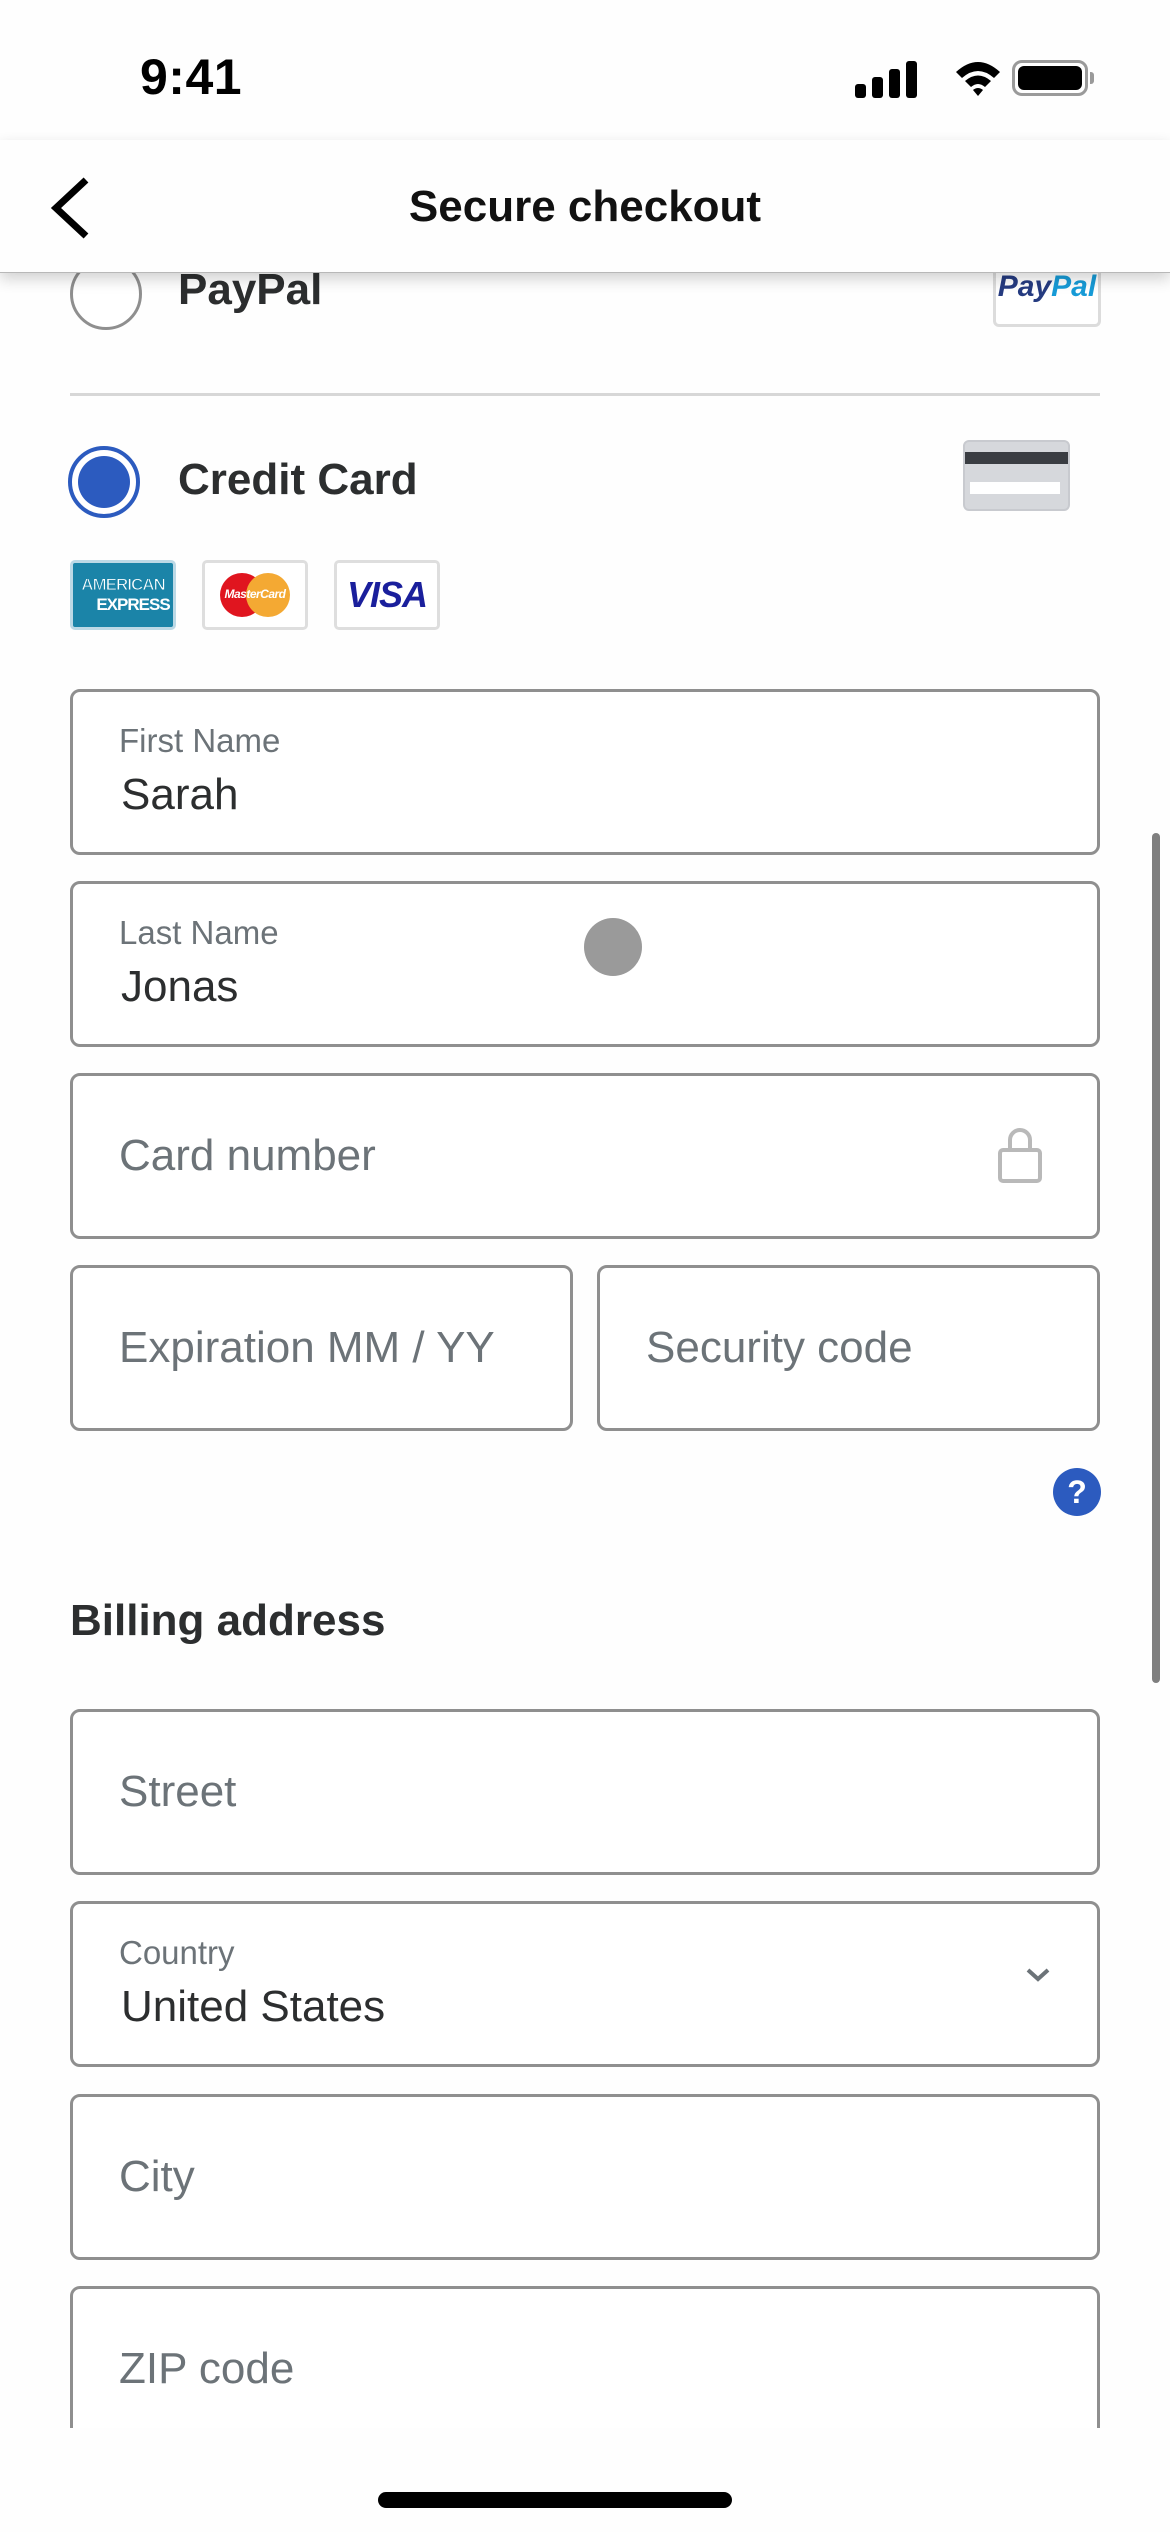 This screenshot has width=1170, height=2532. What do you see at coordinates (978, 80) in the screenshot?
I see `wifi-icon` at bounding box center [978, 80].